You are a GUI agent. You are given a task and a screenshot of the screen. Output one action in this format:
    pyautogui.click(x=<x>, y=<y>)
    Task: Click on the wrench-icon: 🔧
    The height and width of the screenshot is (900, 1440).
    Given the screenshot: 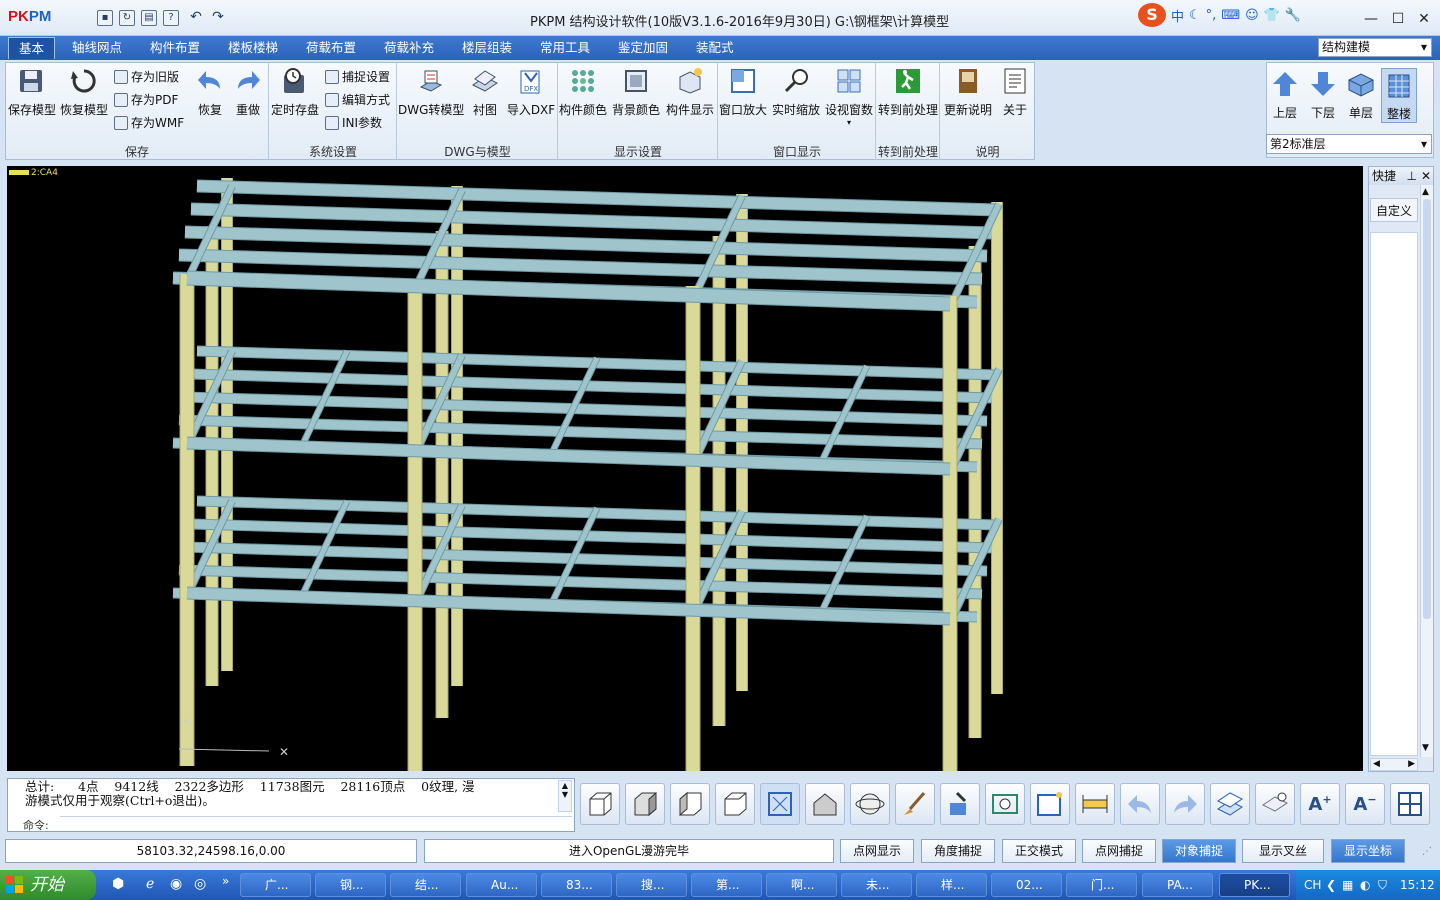 What is the action you would take?
    pyautogui.click(x=1293, y=15)
    